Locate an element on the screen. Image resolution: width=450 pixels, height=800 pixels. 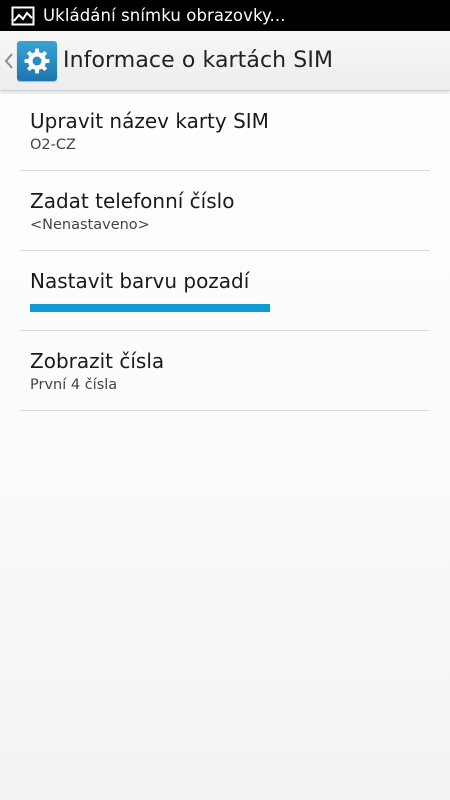
item-title: Zobrazit čísla is located at coordinates (97, 361).